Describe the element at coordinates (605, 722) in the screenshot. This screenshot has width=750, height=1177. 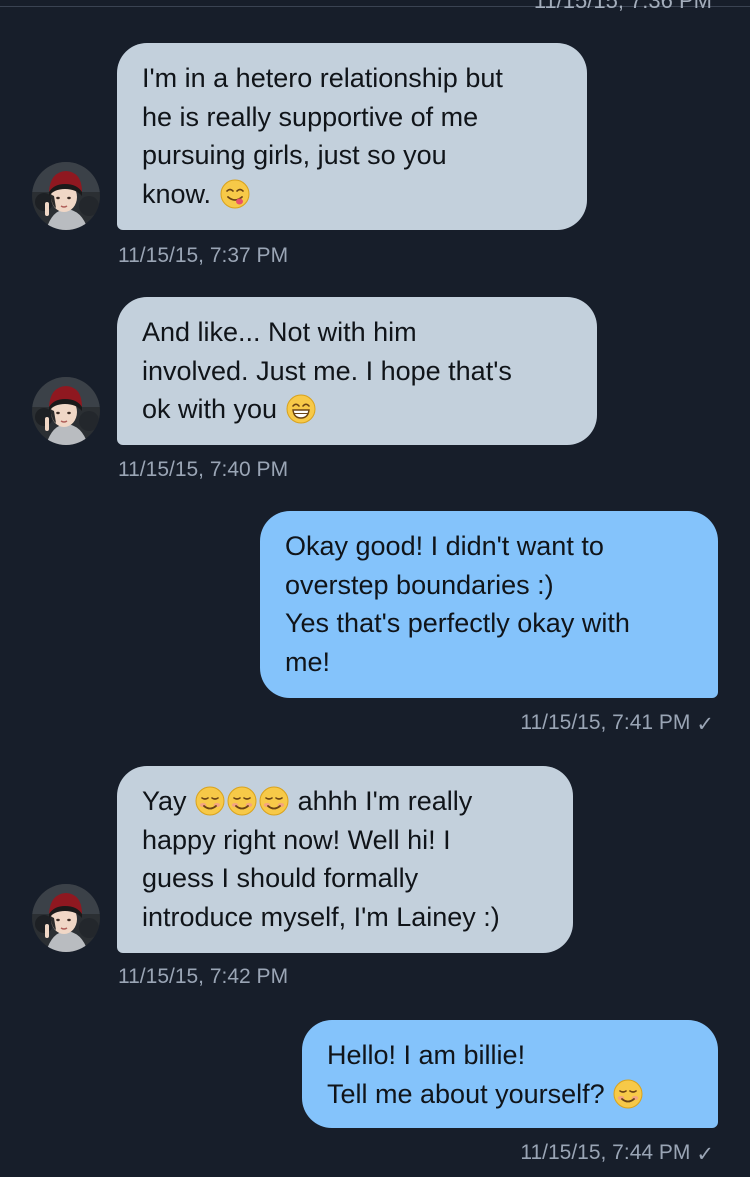
I see `message-timestamp: 11/15/15, 7:41 PM` at that location.